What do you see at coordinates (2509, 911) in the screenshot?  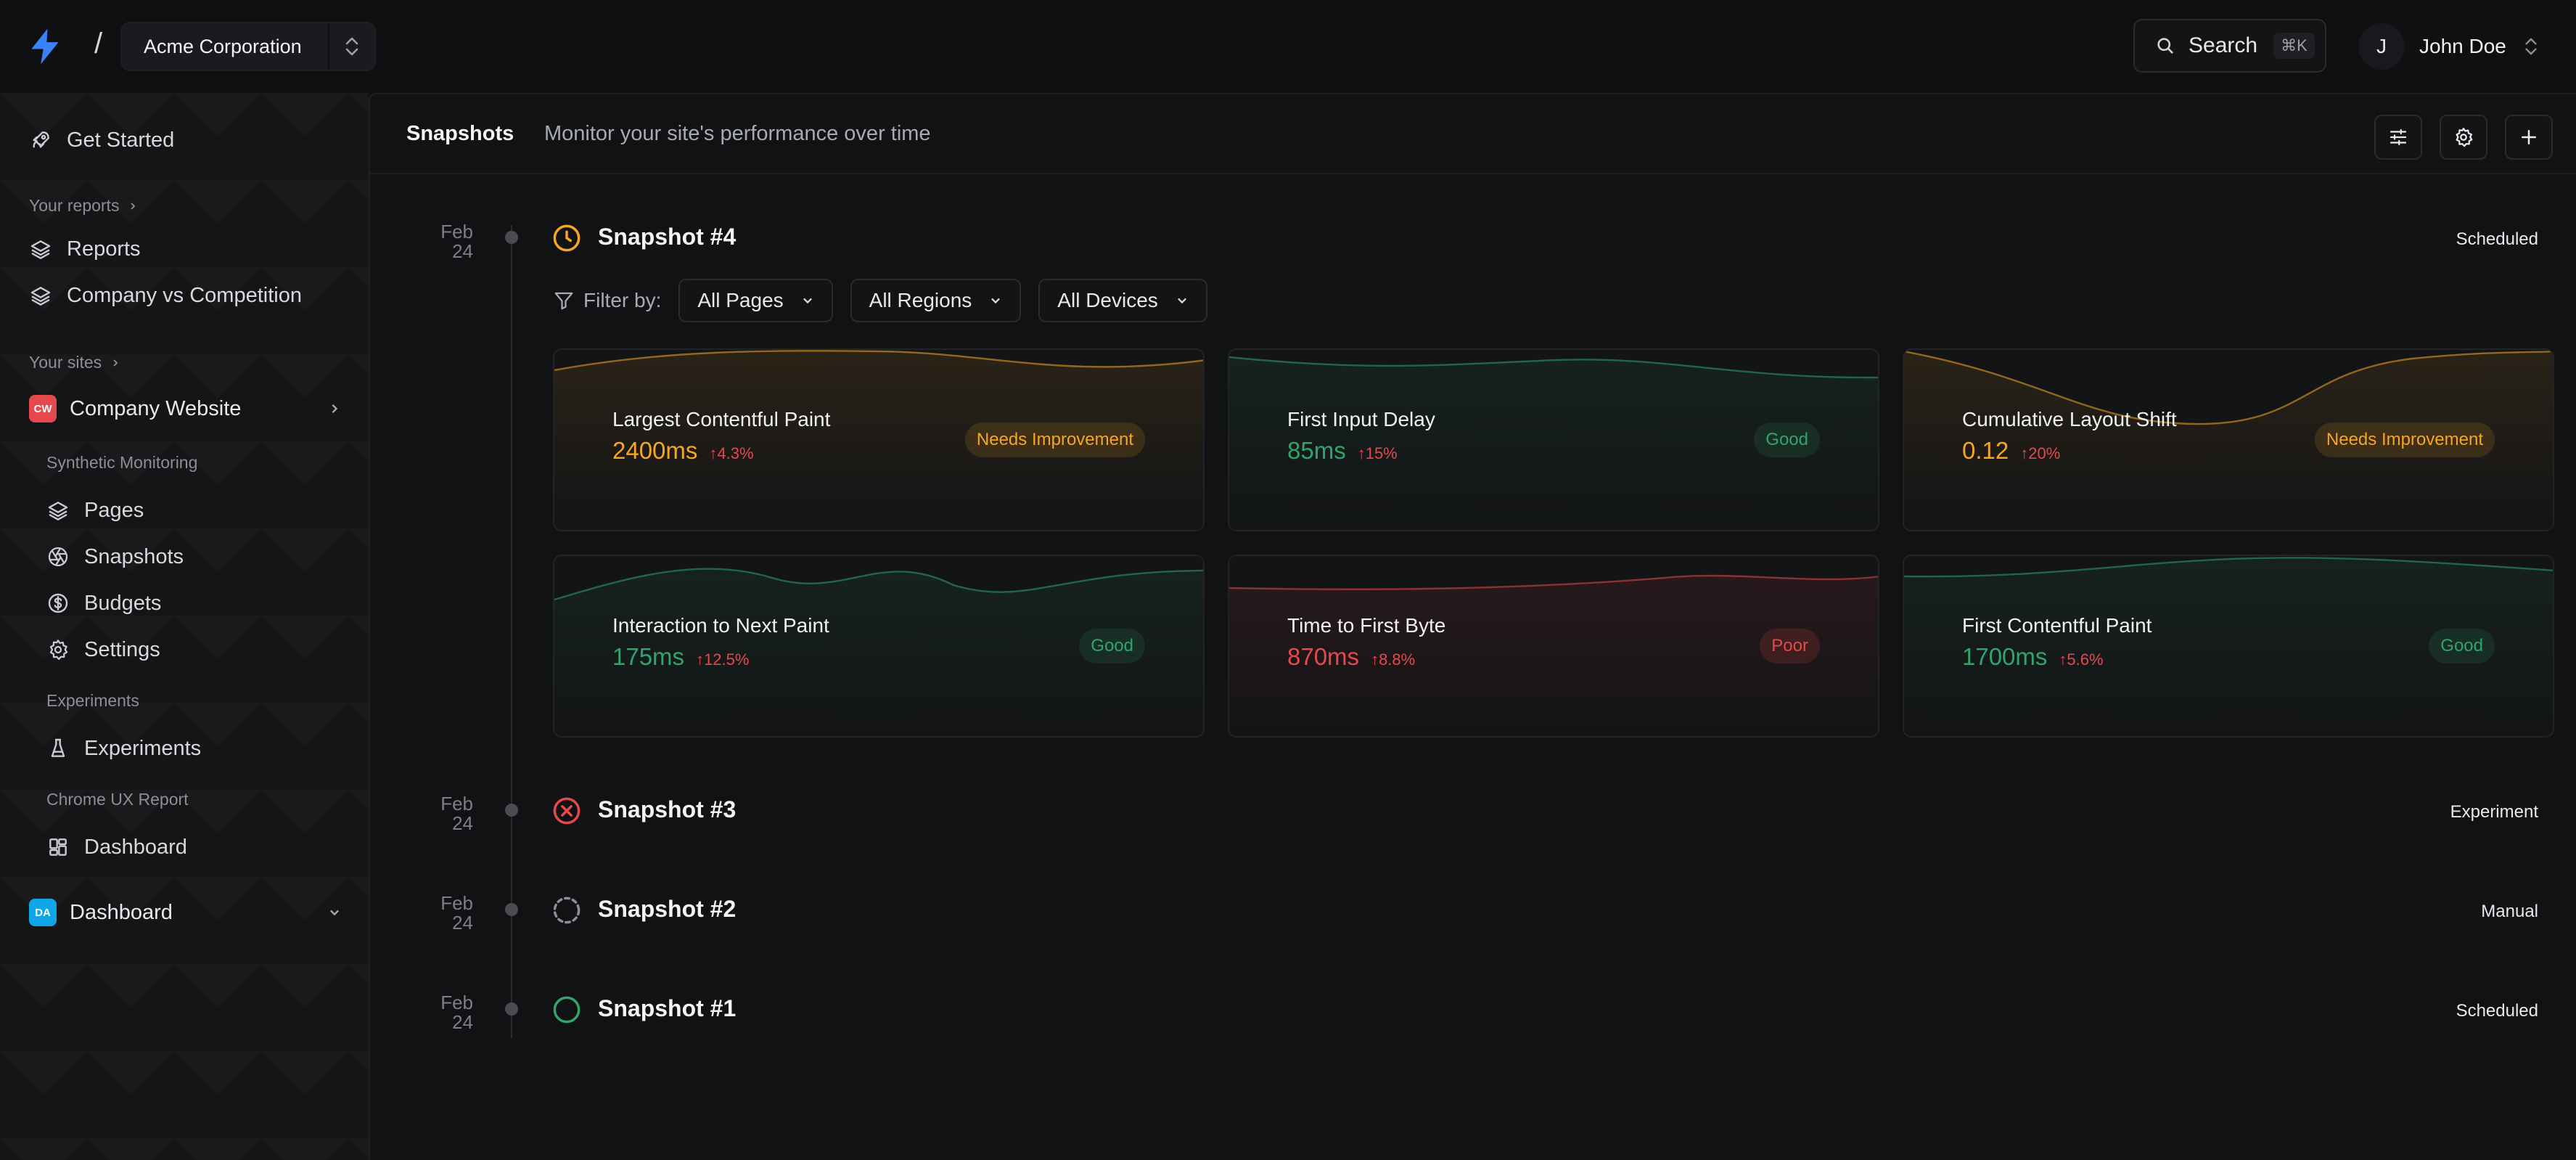 I see `snapshot-type-badge: Manual` at bounding box center [2509, 911].